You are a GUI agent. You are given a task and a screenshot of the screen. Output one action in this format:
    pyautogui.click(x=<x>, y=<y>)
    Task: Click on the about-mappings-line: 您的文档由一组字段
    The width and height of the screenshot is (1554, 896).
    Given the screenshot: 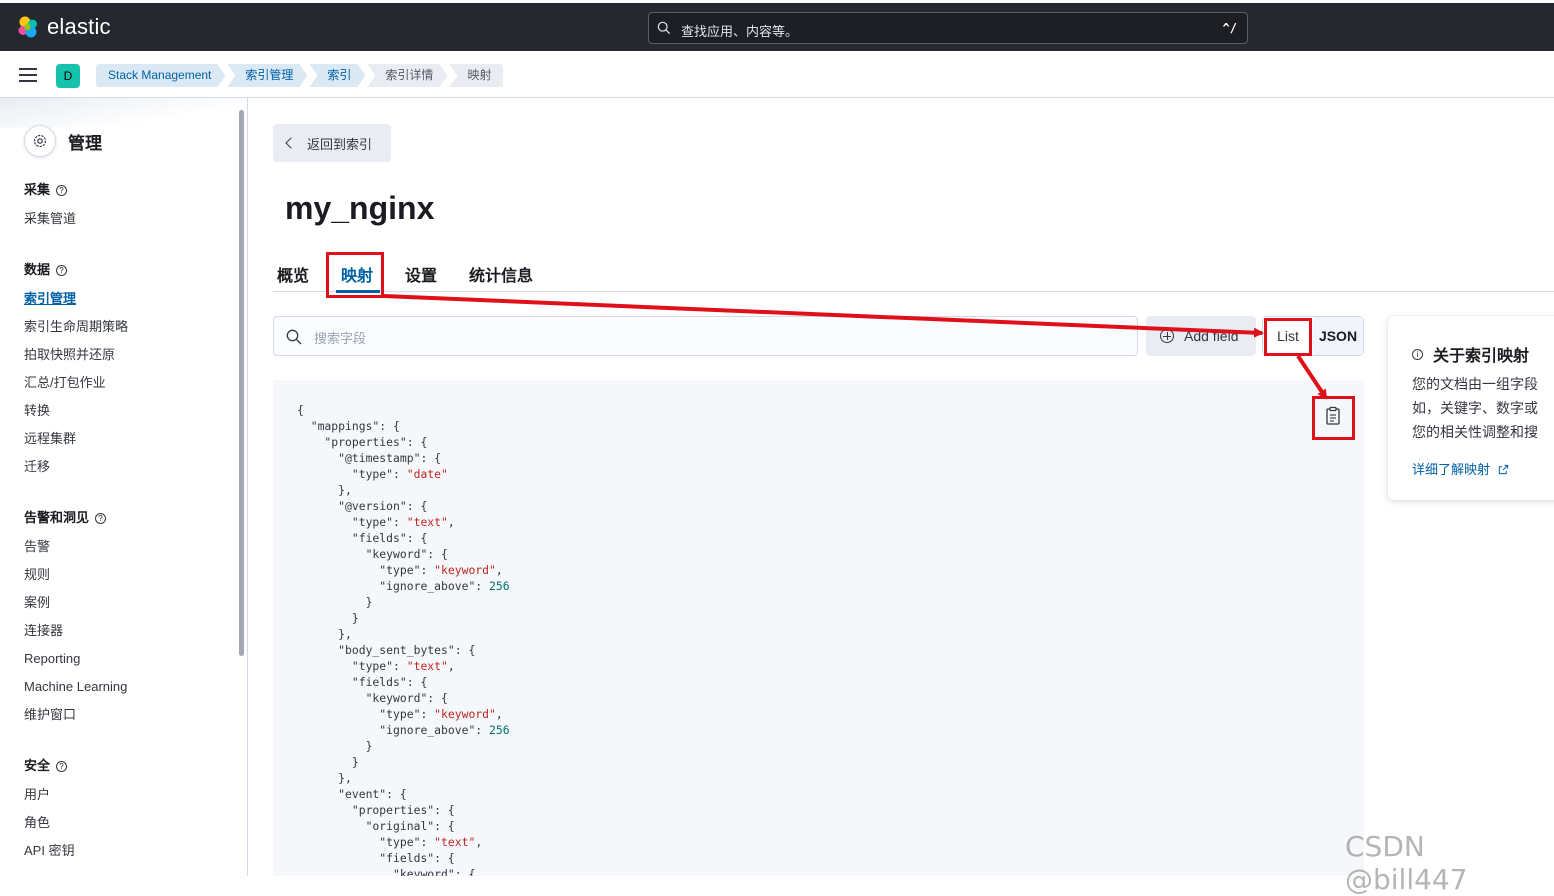 What is the action you would take?
    pyautogui.click(x=1475, y=384)
    